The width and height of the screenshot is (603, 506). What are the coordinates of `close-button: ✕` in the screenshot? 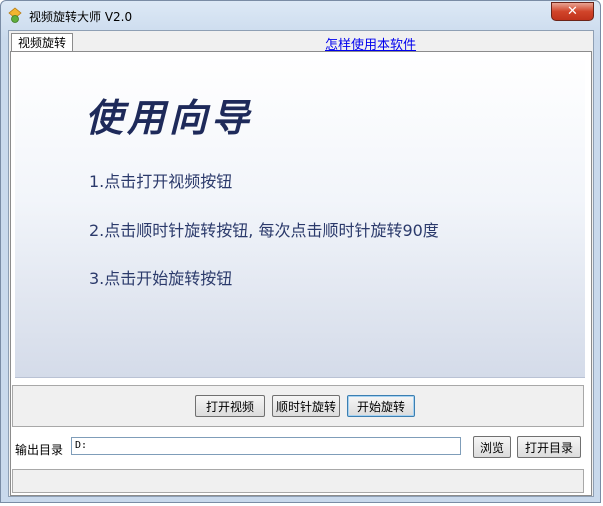 It's located at (572, 11).